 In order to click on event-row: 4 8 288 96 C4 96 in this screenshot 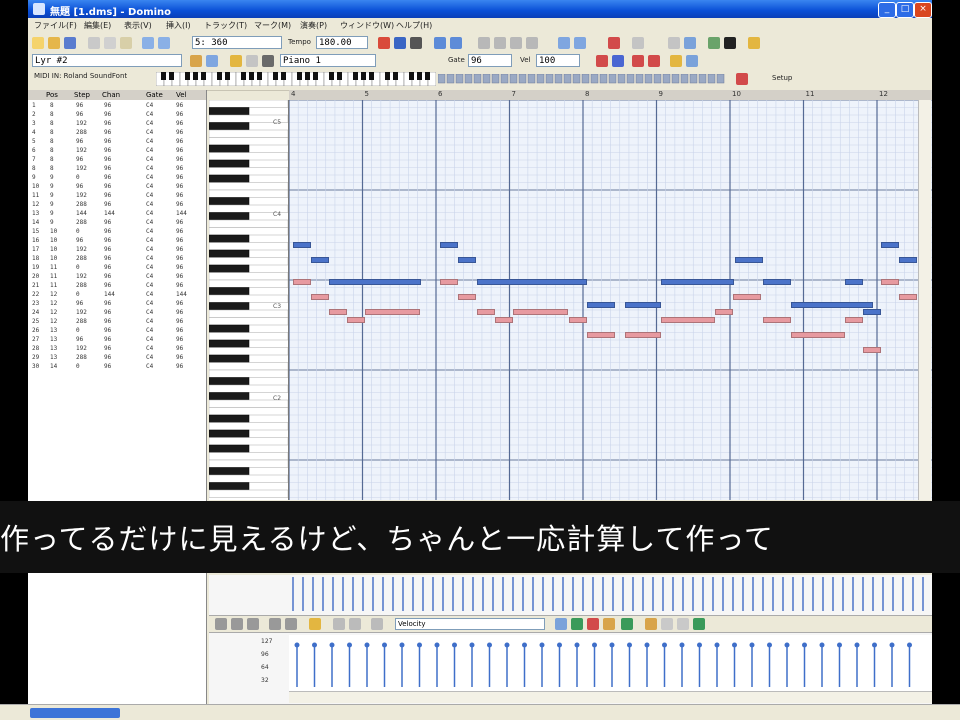, I will do `click(117, 133)`.